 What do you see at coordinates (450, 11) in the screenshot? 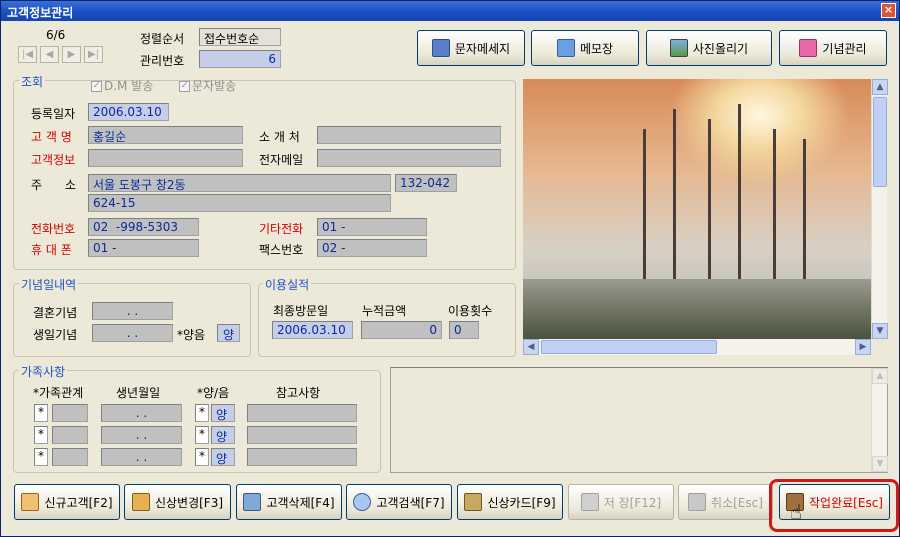
I see `title-bar: 고객정보관리 ×` at bounding box center [450, 11].